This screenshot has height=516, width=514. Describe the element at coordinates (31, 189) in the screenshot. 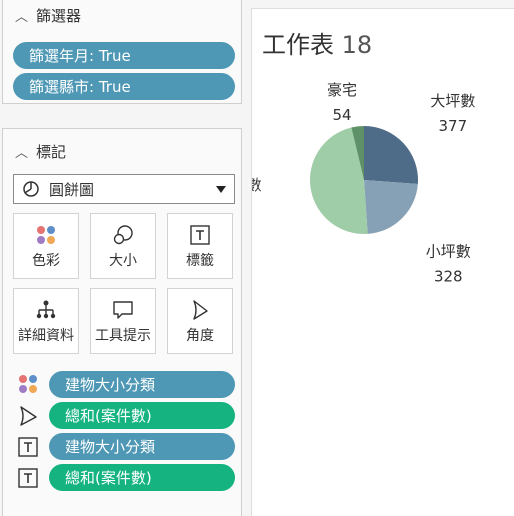

I see `pie-chart-icon` at that location.